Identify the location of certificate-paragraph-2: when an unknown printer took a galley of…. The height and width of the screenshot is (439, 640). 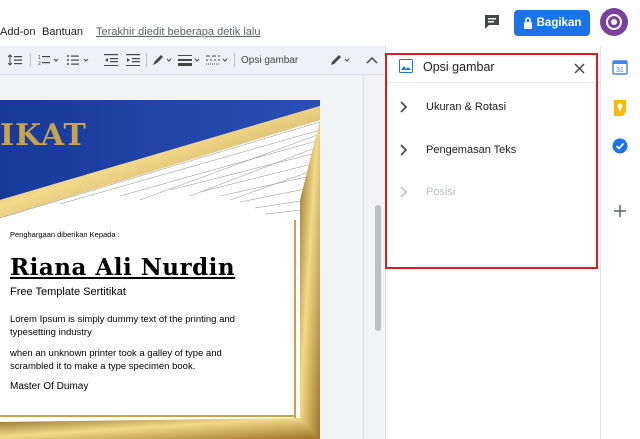
(116, 360).